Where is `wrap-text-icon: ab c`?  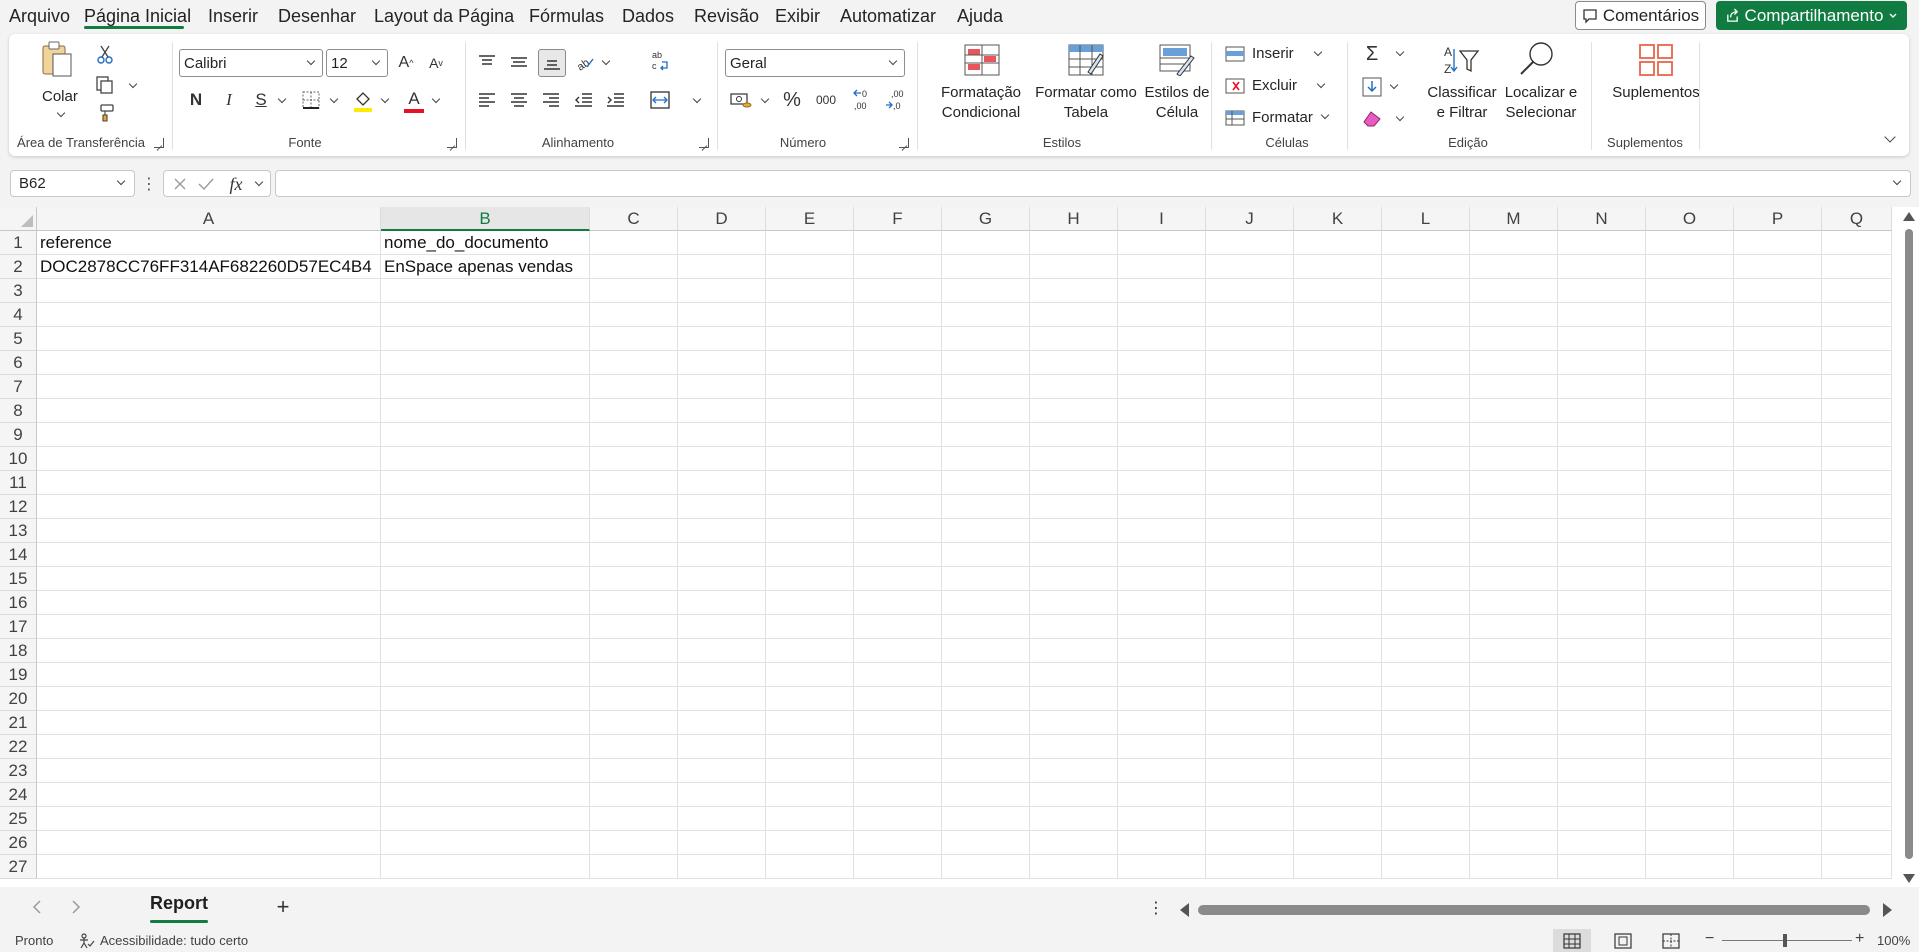 wrap-text-icon: ab c is located at coordinates (660, 61).